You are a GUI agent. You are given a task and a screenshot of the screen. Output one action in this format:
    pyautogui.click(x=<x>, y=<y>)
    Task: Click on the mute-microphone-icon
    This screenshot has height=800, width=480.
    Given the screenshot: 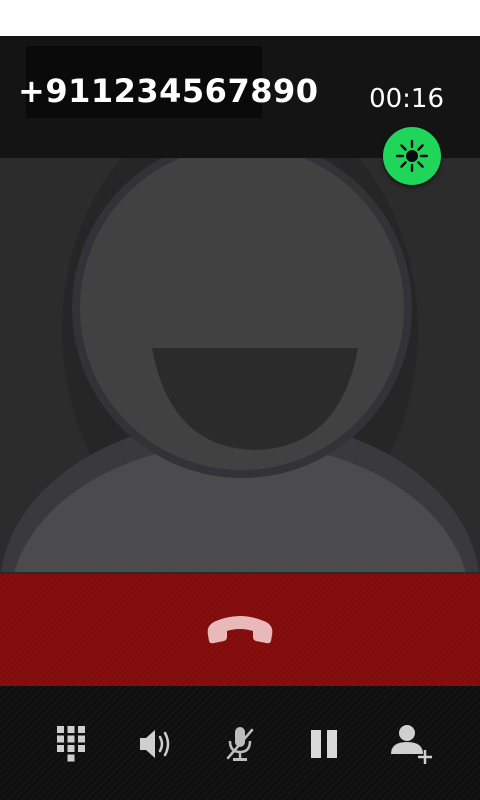 What is the action you would take?
    pyautogui.click(x=240, y=744)
    